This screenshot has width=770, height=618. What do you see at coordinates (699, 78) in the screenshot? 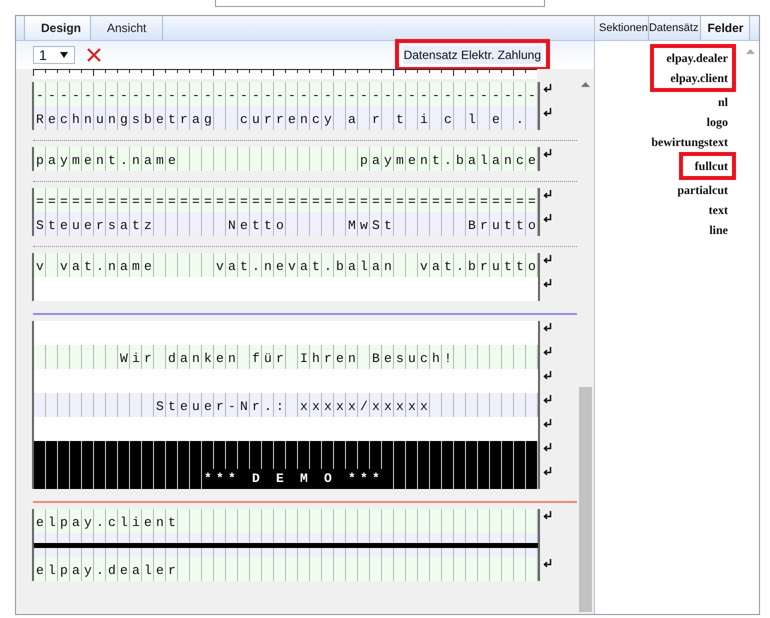
I see `field-item: elpay.client` at bounding box center [699, 78].